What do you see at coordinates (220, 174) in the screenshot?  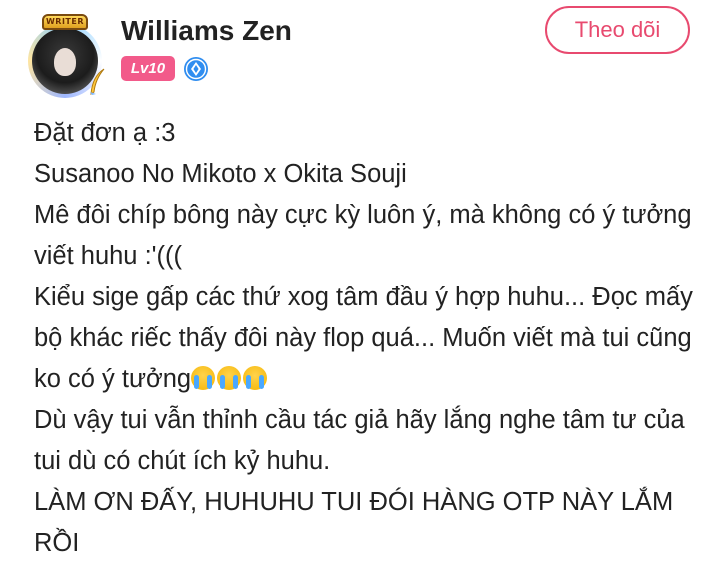 I see `post-line: Susanoo No Mikoto x Okita Souji` at bounding box center [220, 174].